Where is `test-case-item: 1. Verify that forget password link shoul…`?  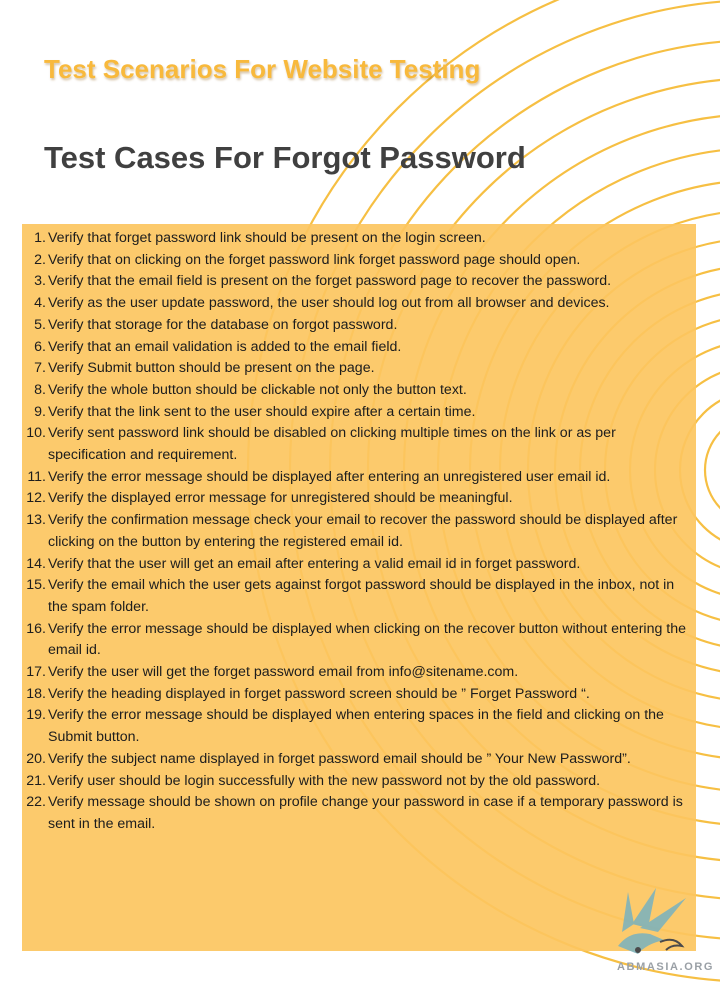
test-case-item: 1. Verify that forget password link shoul… is located at coordinates (359, 239).